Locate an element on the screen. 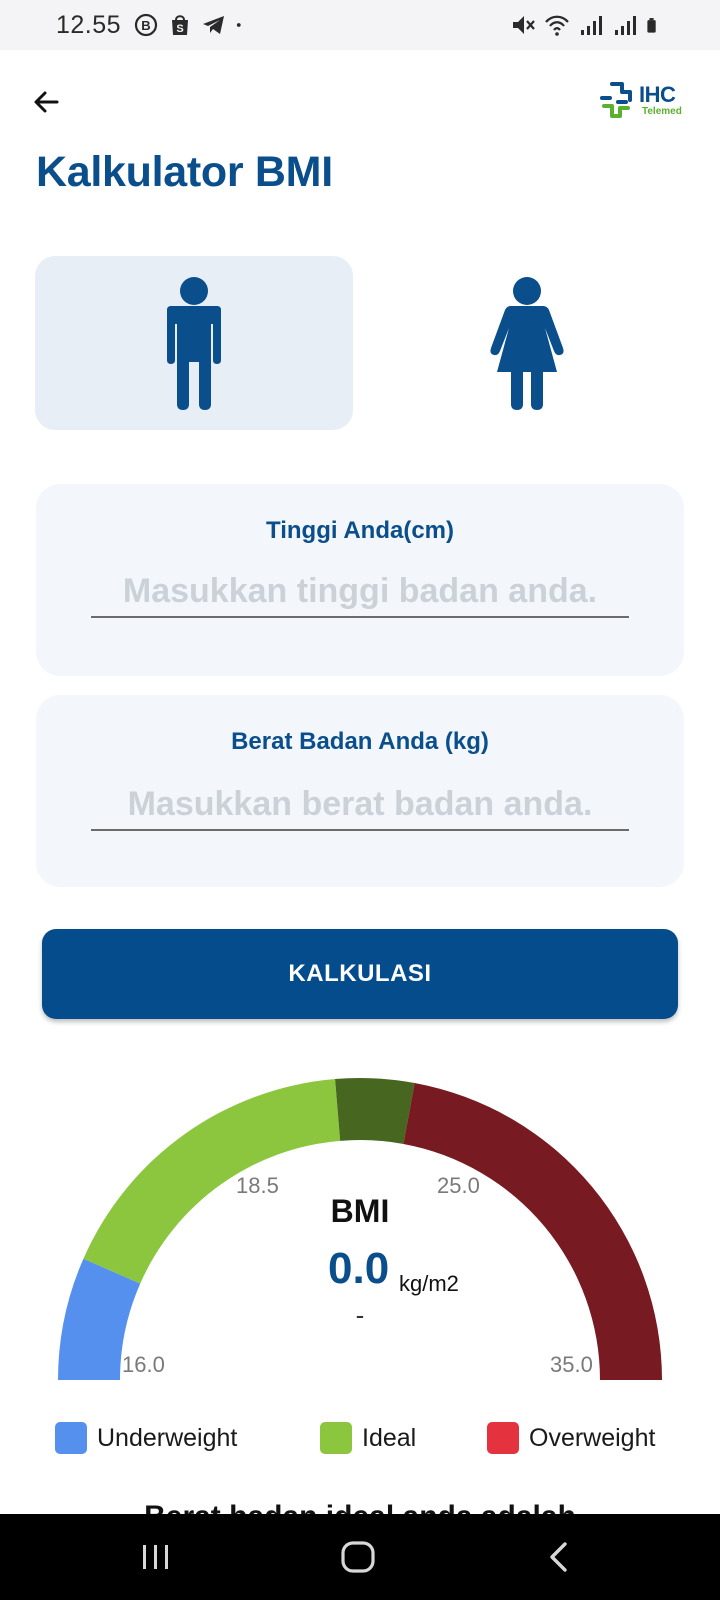 Image resolution: width=720 pixels, height=1600 pixels. calculate-button: KALKULASI is located at coordinates (360, 974).